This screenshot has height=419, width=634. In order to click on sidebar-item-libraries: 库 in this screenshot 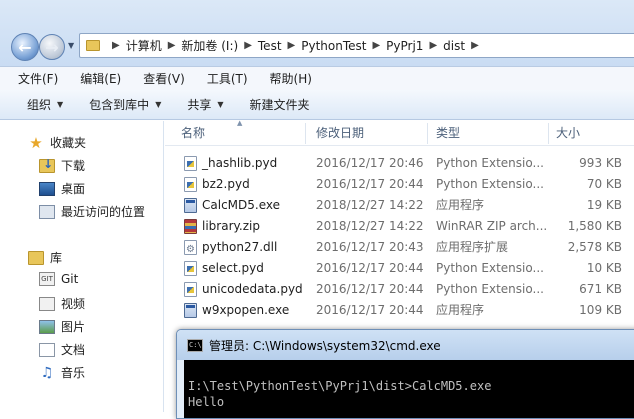, I will do `click(45, 257)`.